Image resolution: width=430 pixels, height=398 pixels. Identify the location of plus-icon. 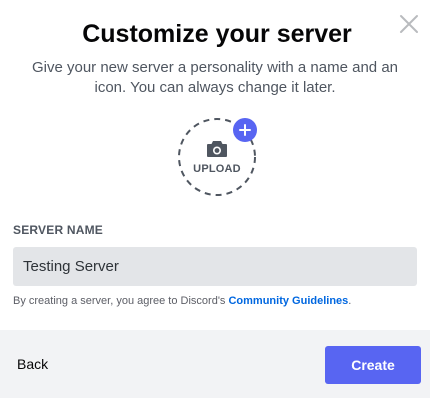
(245, 130).